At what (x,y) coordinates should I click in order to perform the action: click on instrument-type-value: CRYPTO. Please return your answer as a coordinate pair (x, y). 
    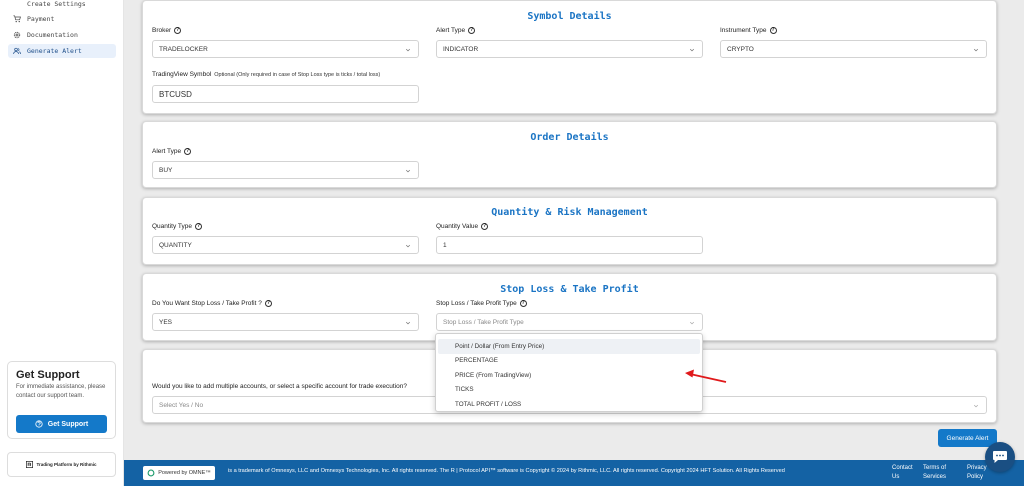
    Looking at the image, I should click on (740, 49).